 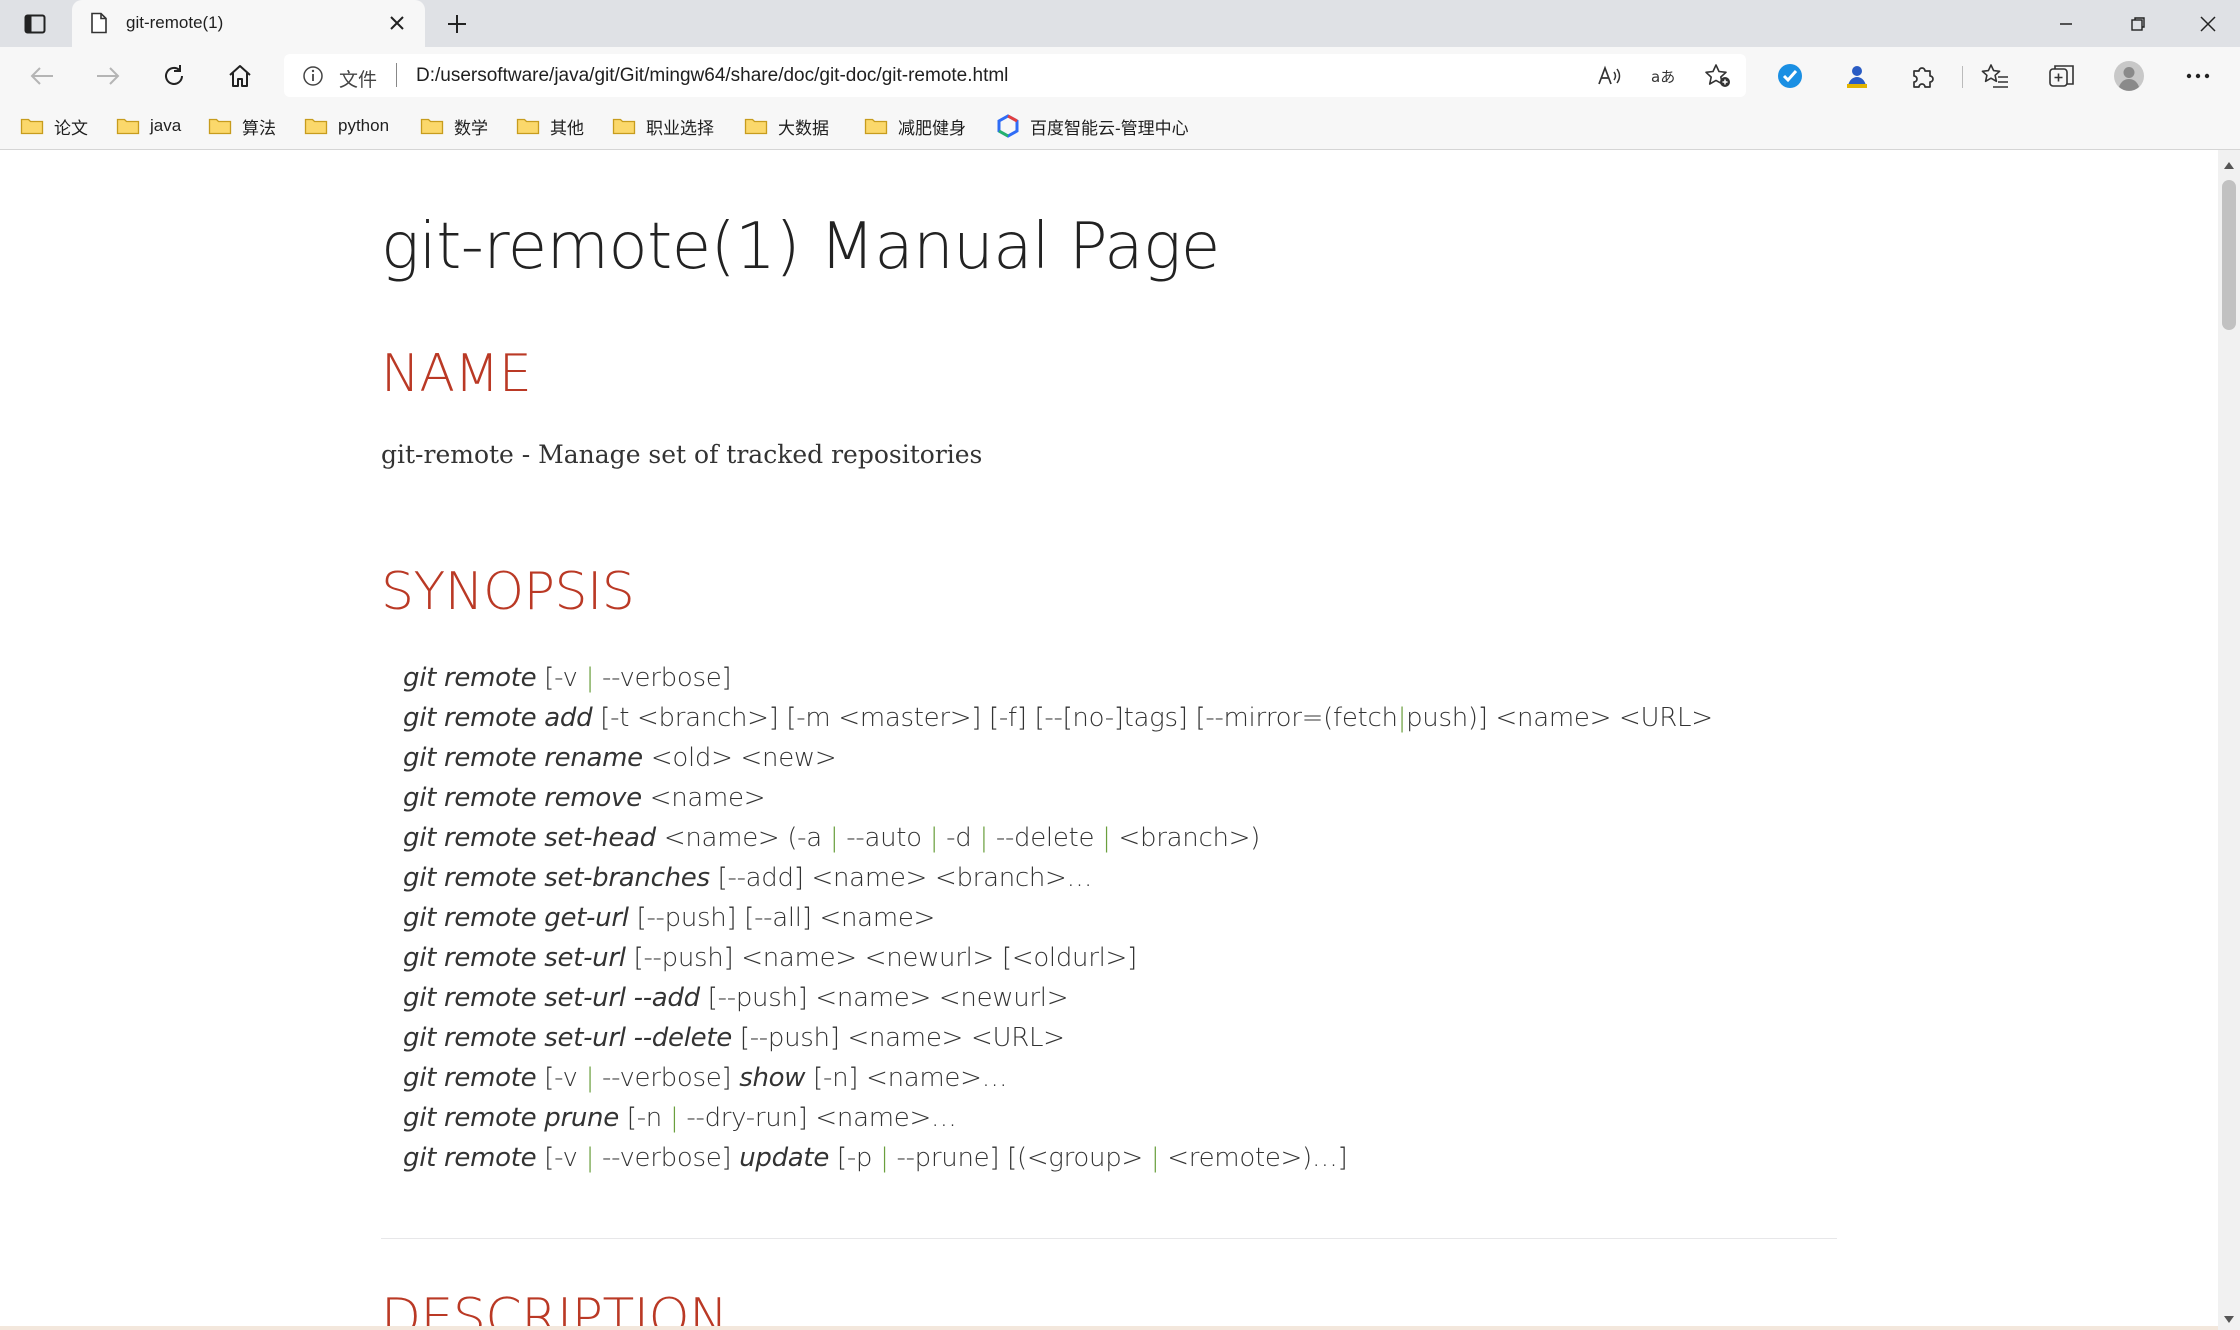 What do you see at coordinates (454, 126) in the screenshot?
I see `bookmark-folder-math: 数学` at bounding box center [454, 126].